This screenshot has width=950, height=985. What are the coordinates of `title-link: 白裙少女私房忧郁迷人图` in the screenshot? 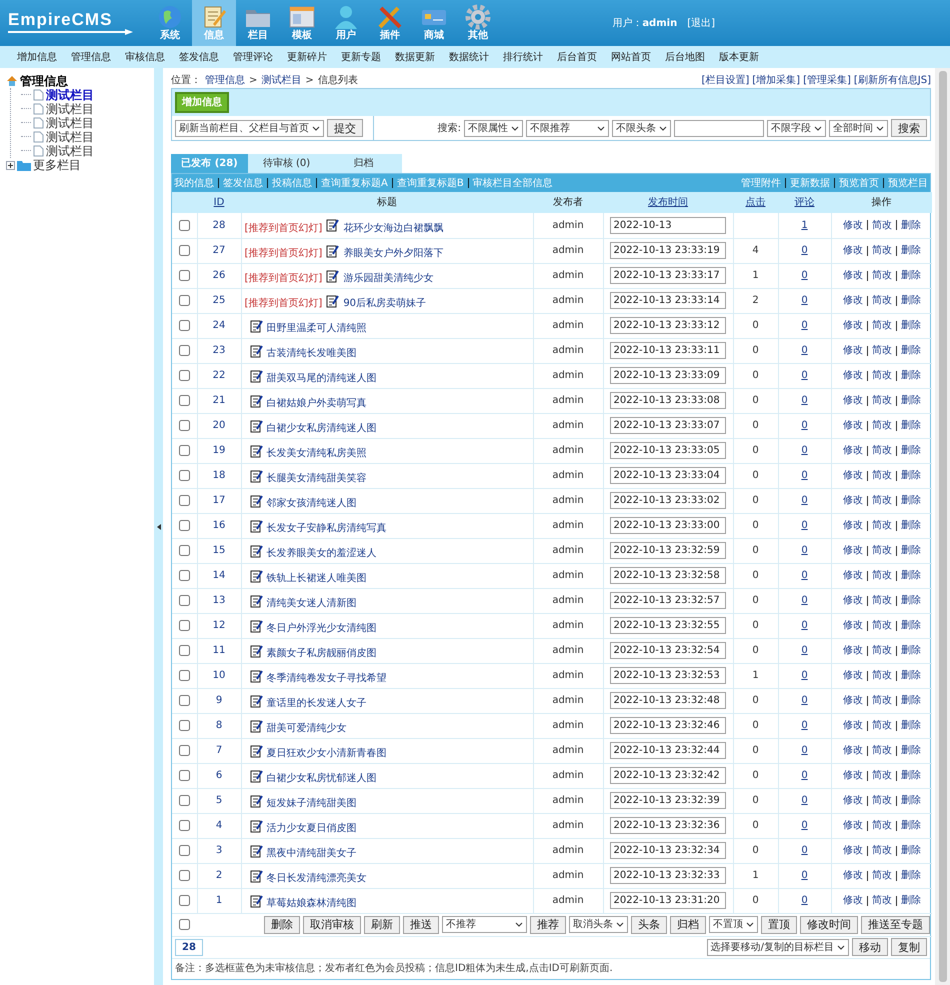 It's located at (321, 778).